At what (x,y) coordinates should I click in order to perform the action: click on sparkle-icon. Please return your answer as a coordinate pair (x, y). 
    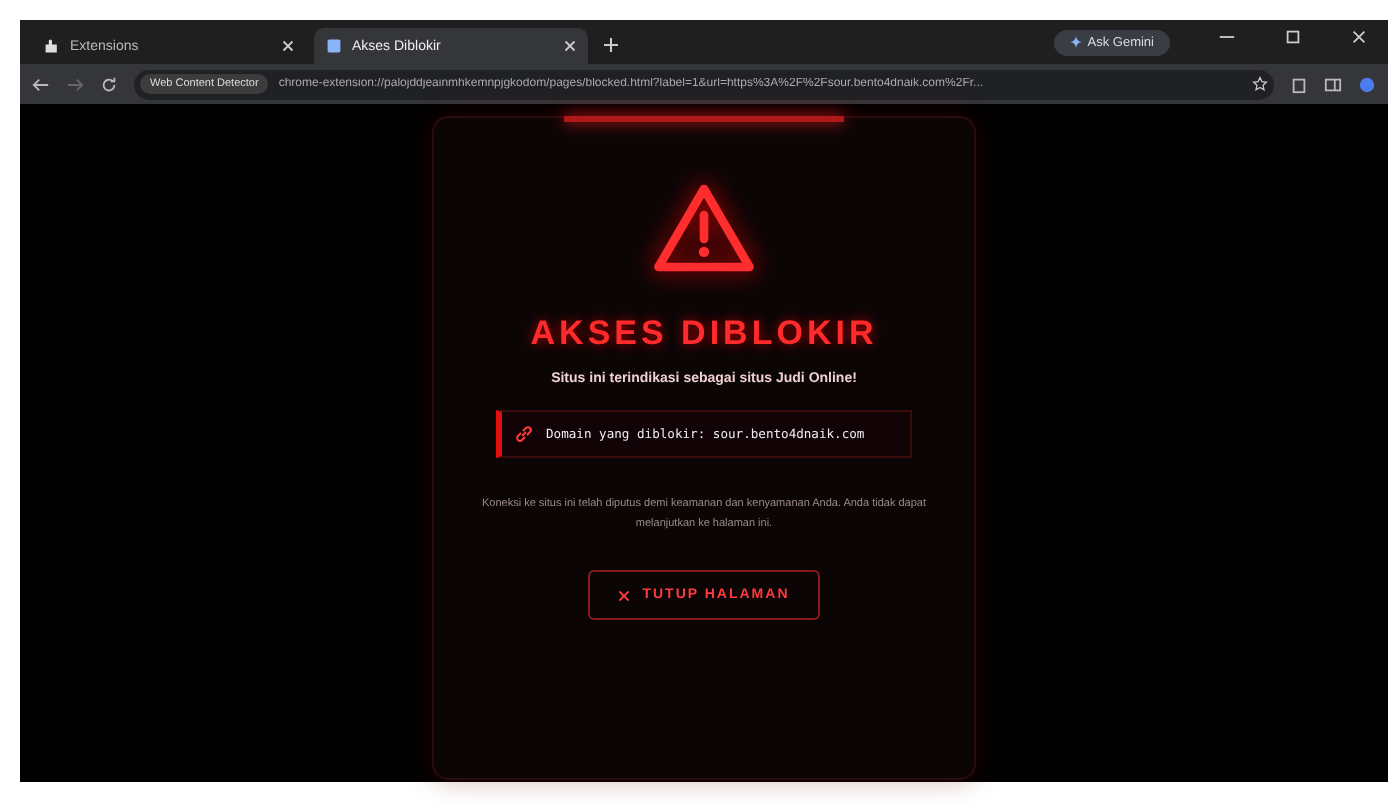
    Looking at the image, I should click on (1075, 41).